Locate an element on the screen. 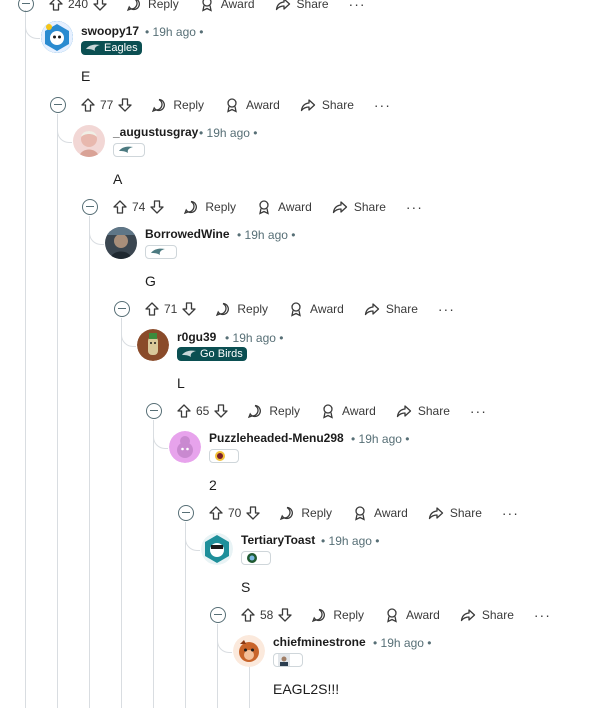 The width and height of the screenshot is (600, 708). user-flair: Go Birds is located at coordinates (212, 354).